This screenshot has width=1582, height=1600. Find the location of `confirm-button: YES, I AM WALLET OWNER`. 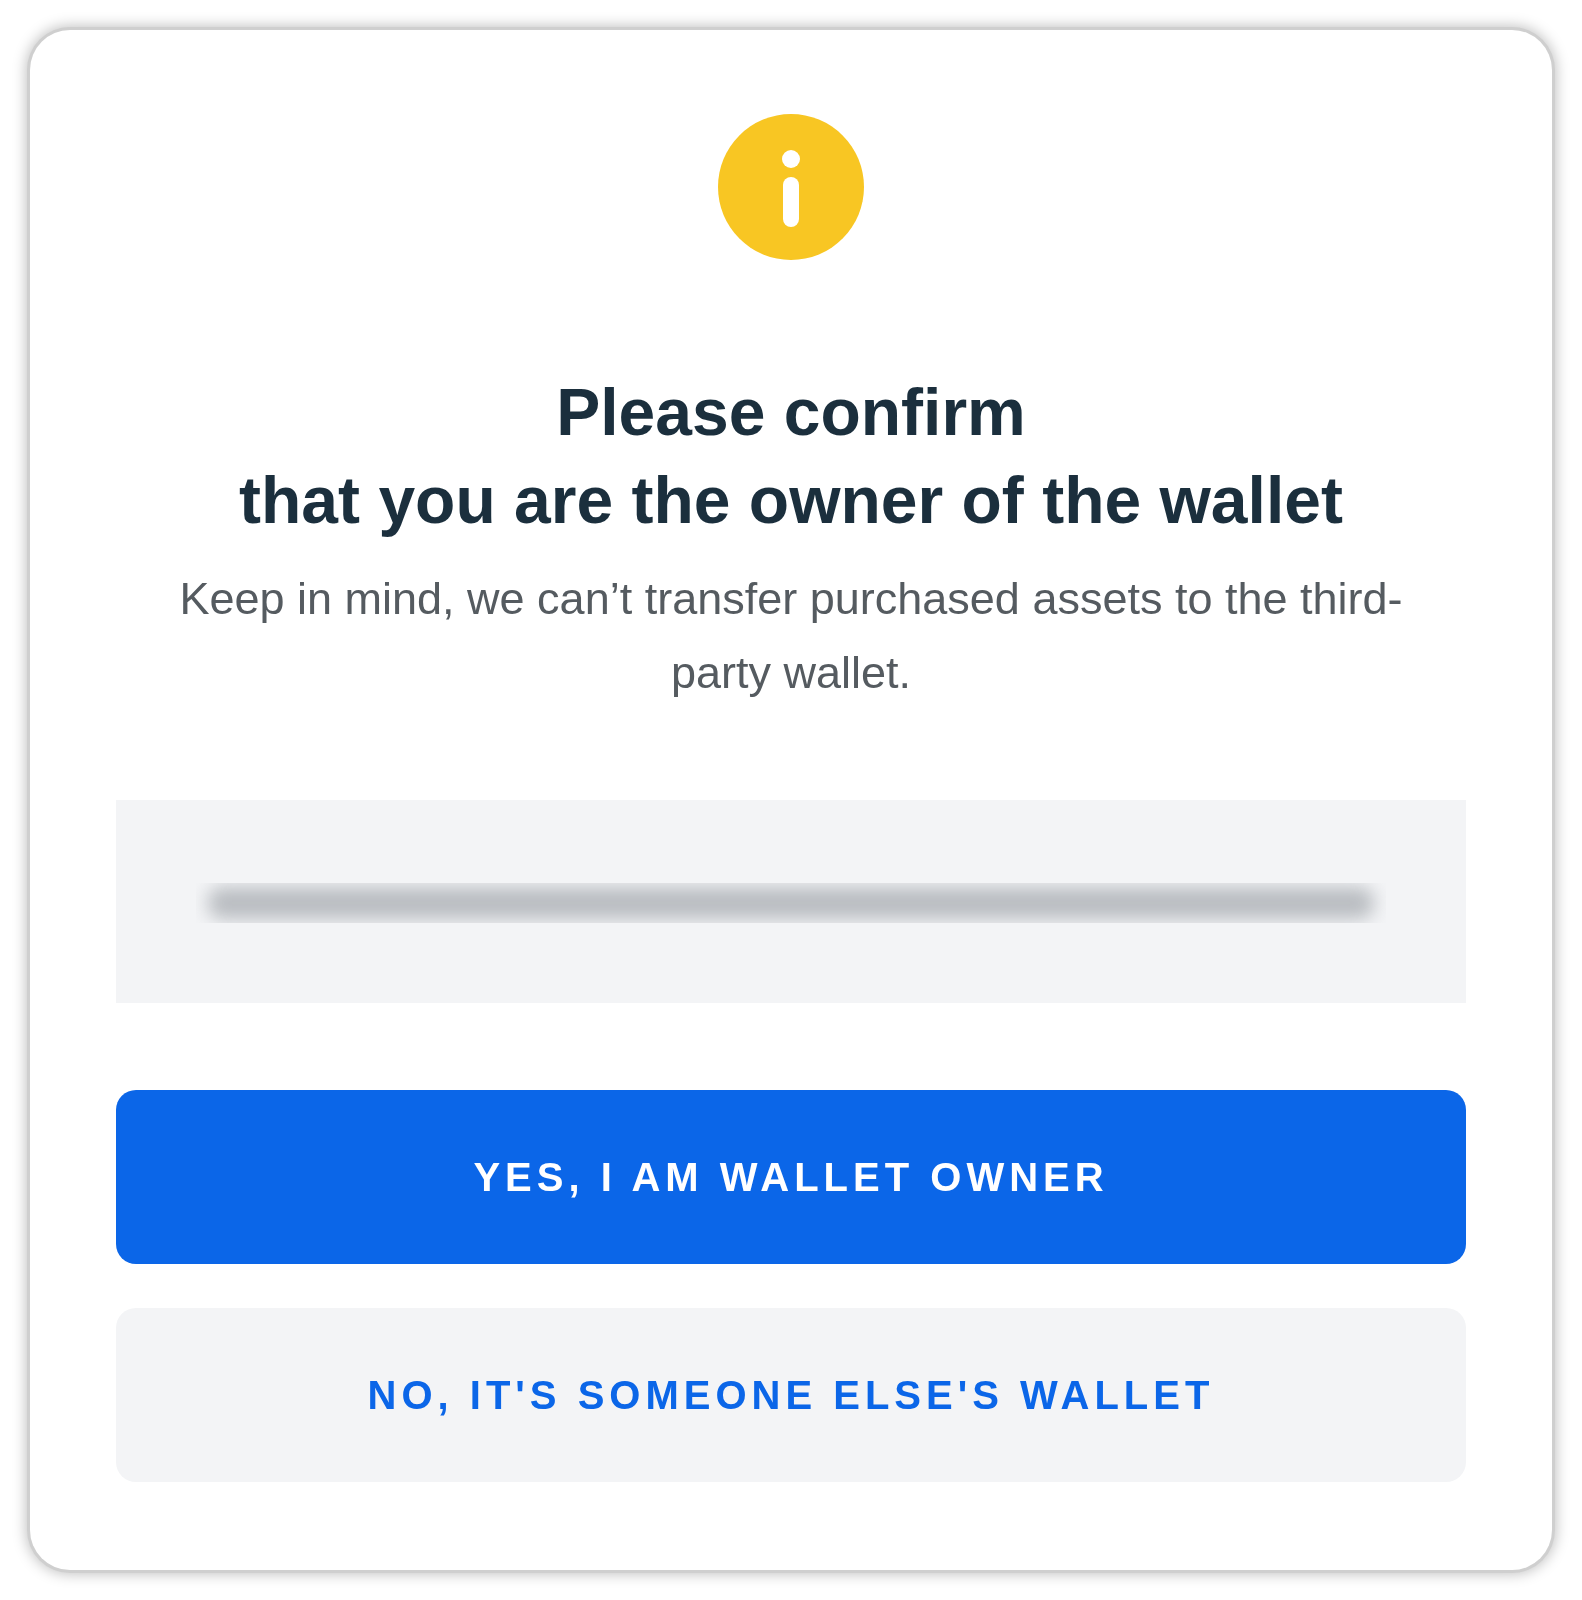

confirm-button: YES, I AM WALLET OWNER is located at coordinates (791, 1177).